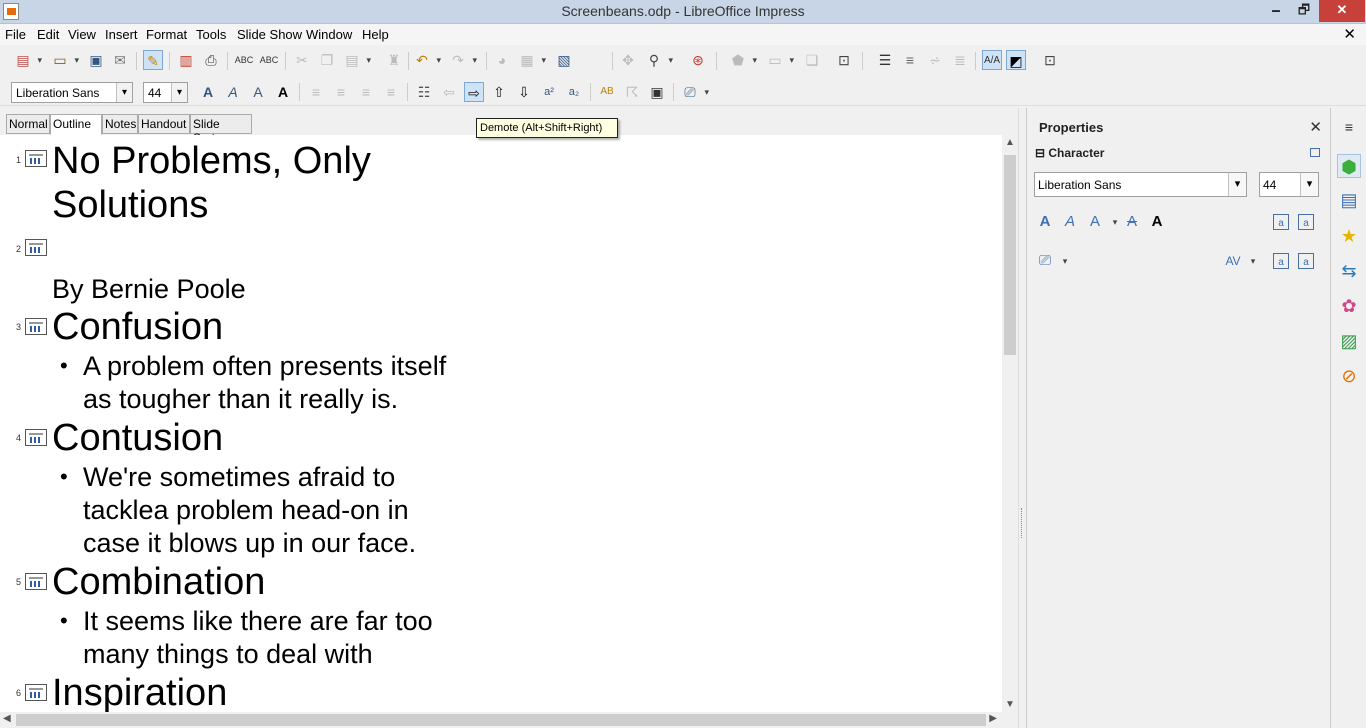  I want to click on tab-outline: Outline, so click(76, 124).